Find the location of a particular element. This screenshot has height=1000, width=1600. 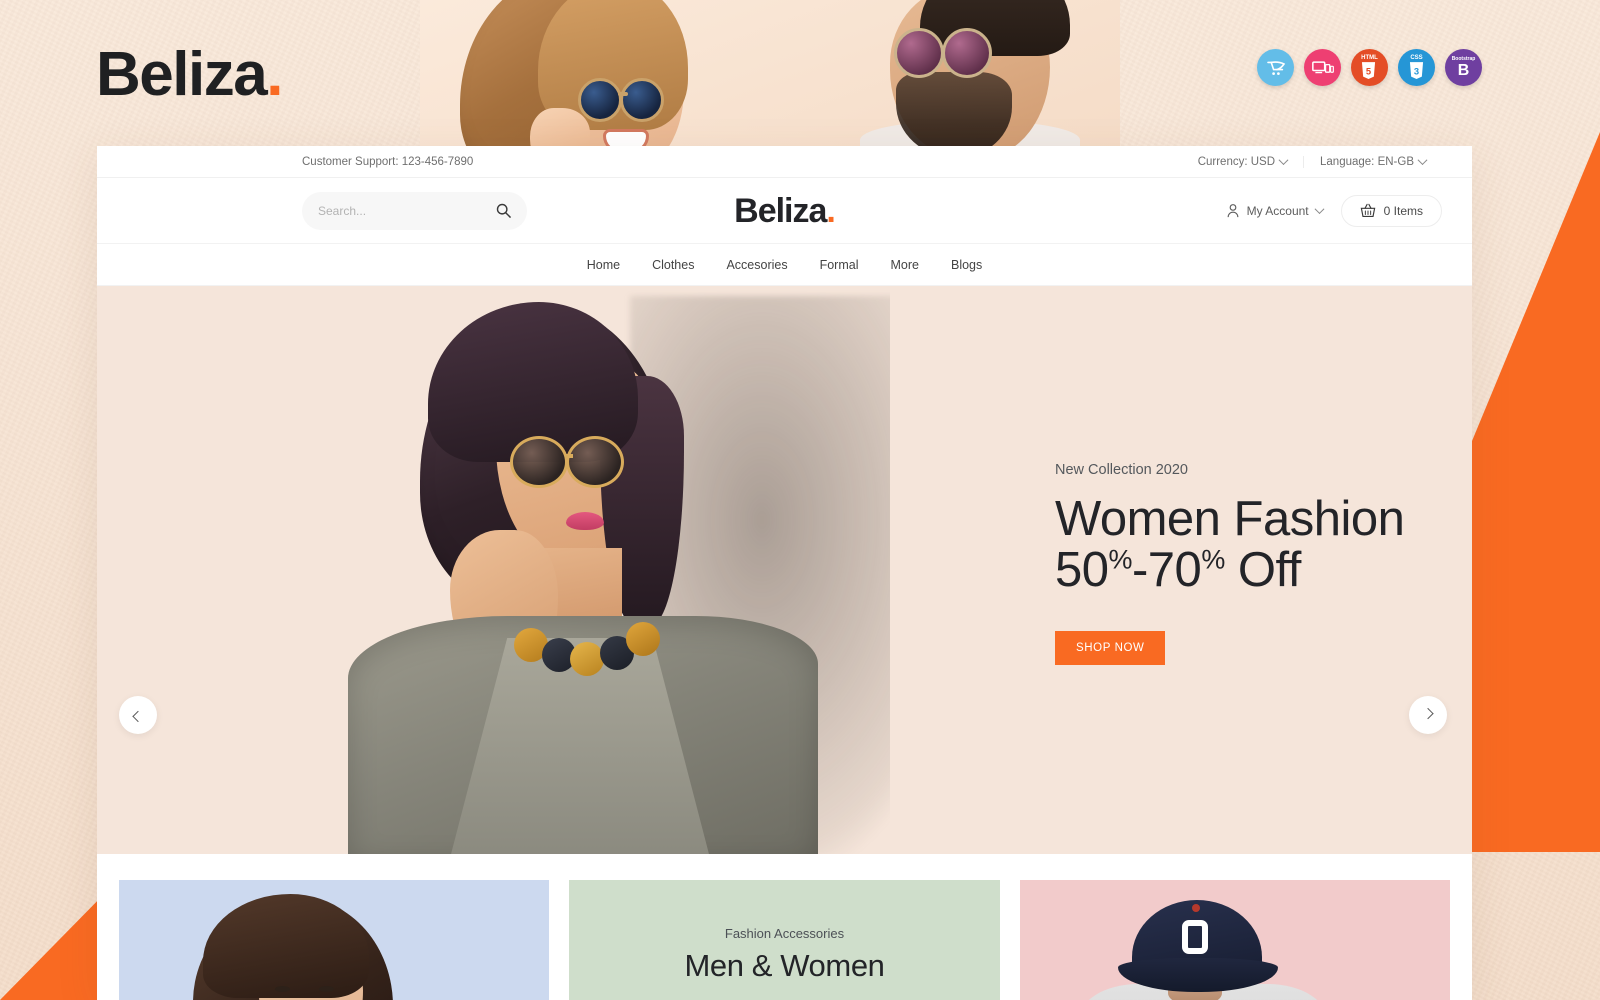

nav-item-formal: Formal is located at coordinates (839, 265).